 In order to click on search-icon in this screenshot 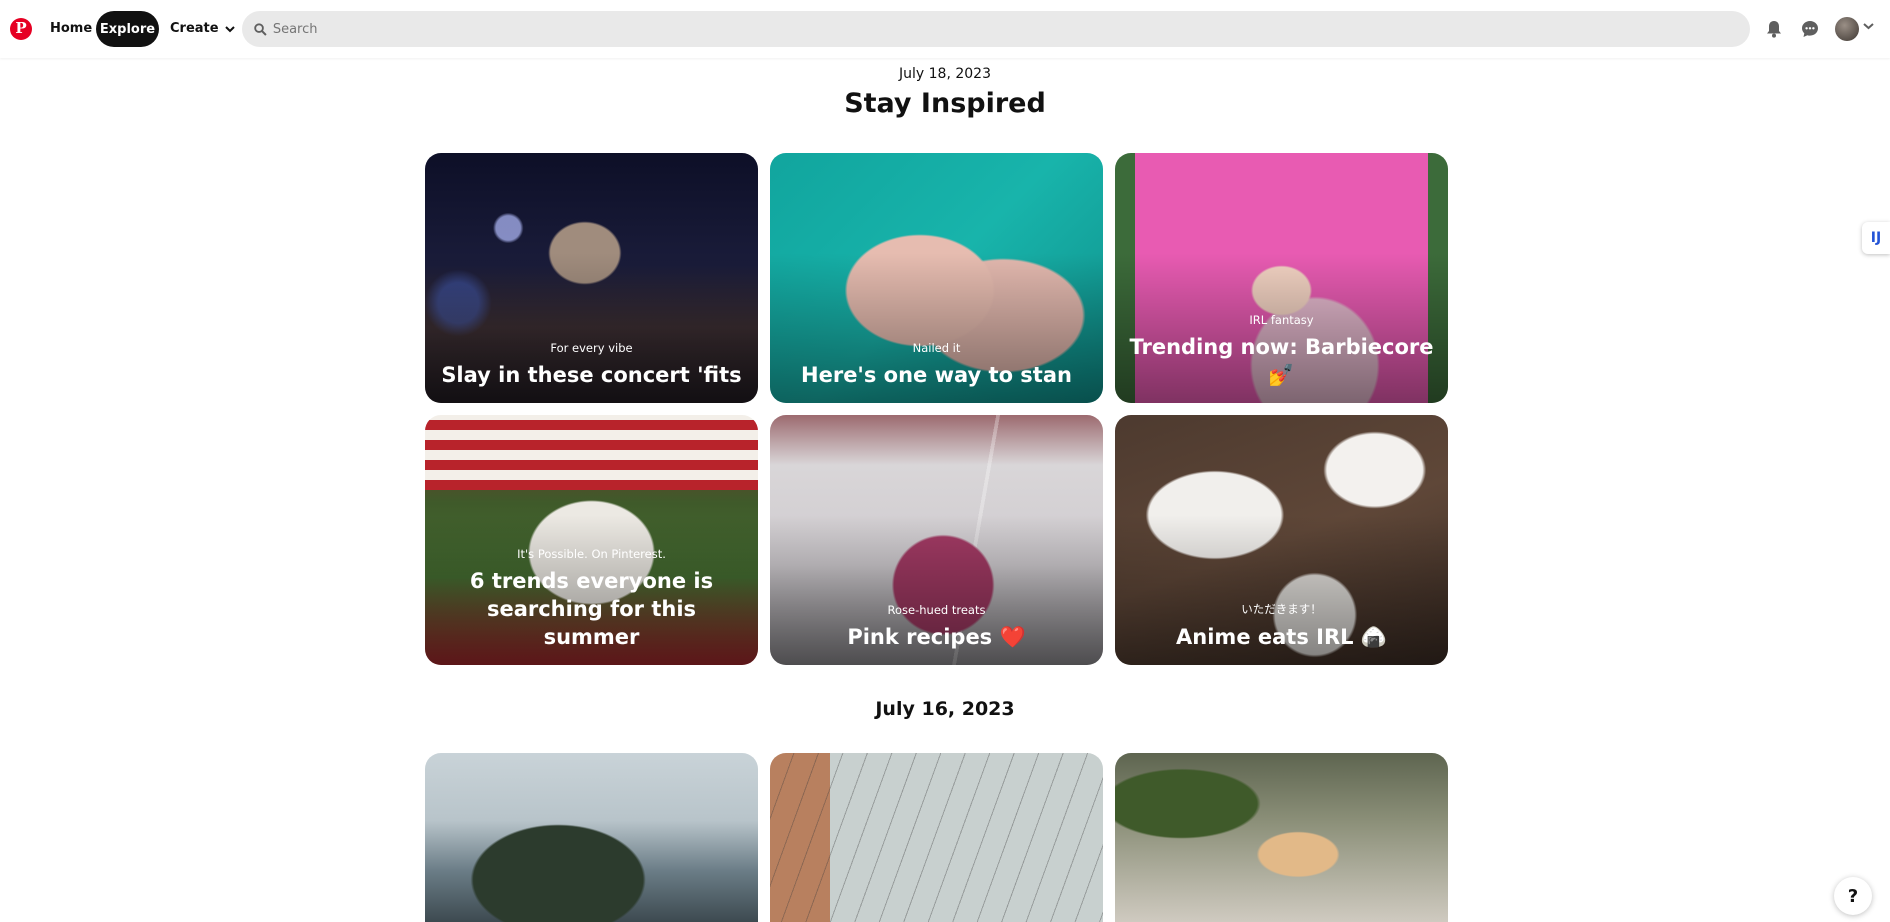, I will do `click(260, 29)`.